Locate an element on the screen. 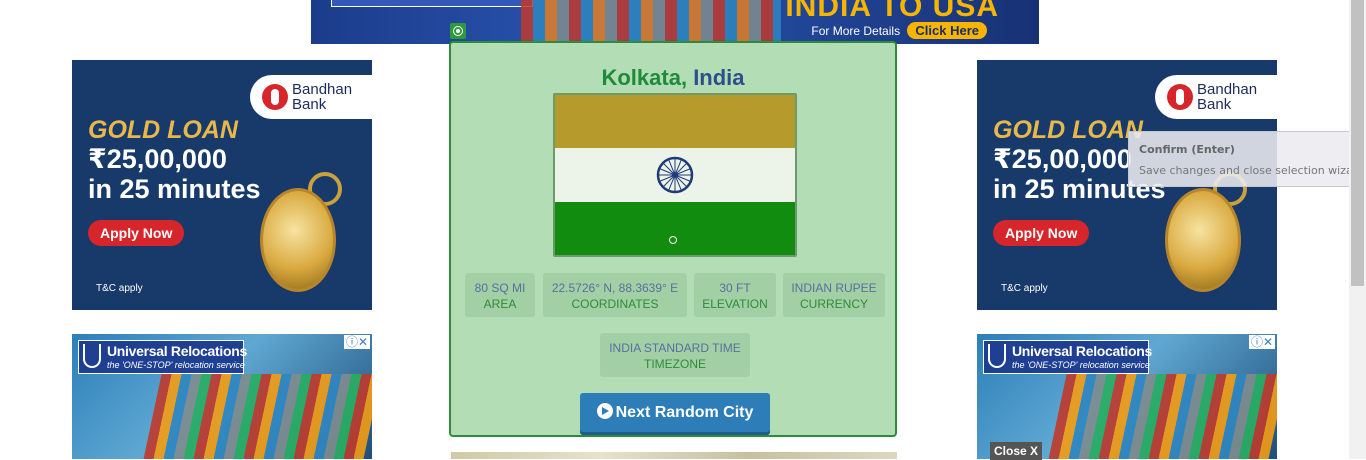  stat-currency: INDIAN RUPEE CURRENCY is located at coordinates (834, 295).